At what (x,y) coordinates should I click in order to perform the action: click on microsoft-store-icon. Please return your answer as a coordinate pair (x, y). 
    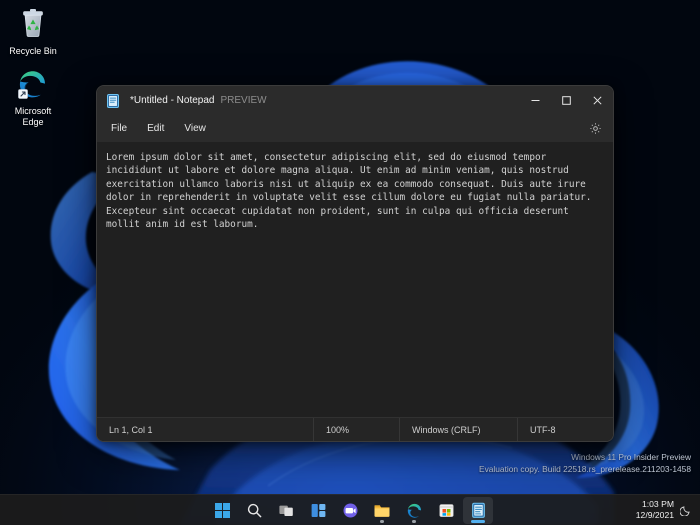
    Looking at the image, I should click on (445, 510).